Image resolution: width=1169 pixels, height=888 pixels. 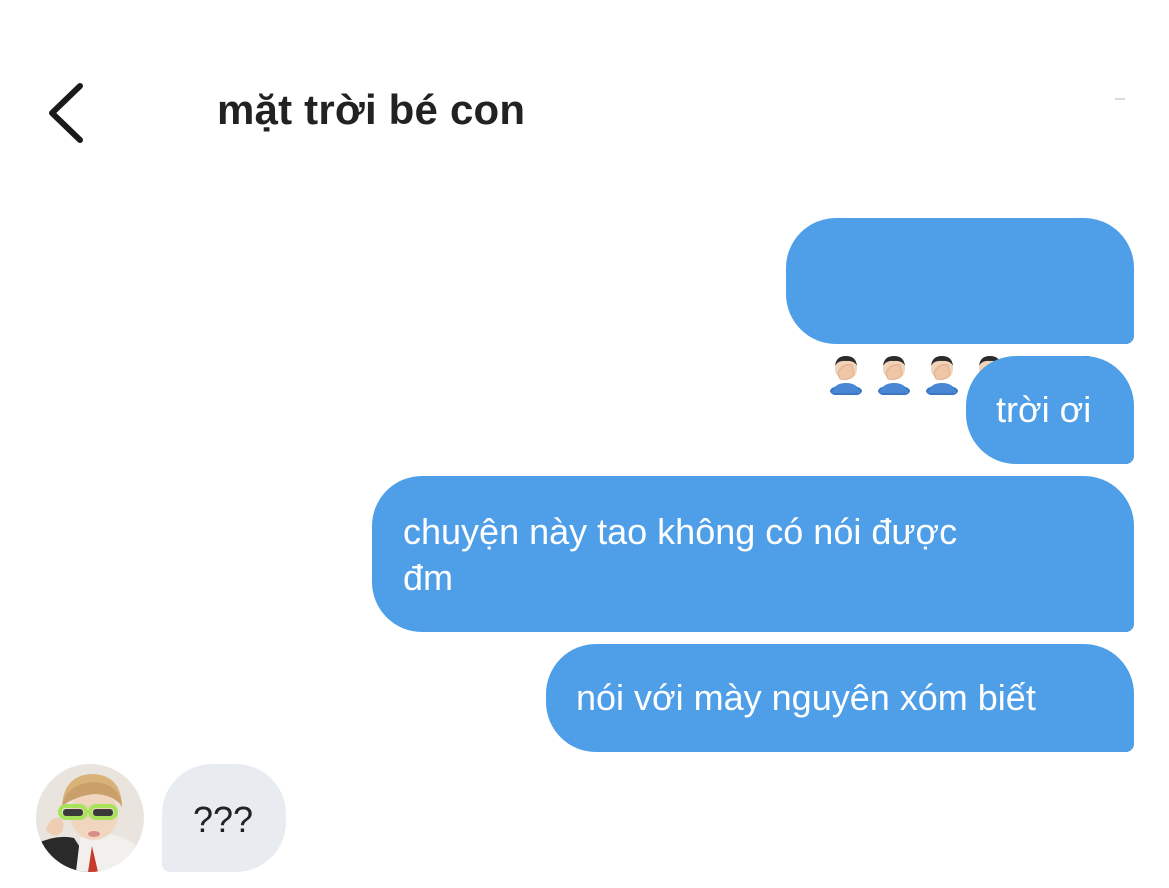 What do you see at coordinates (66, 113) in the screenshot?
I see `chevron-left-icon` at bounding box center [66, 113].